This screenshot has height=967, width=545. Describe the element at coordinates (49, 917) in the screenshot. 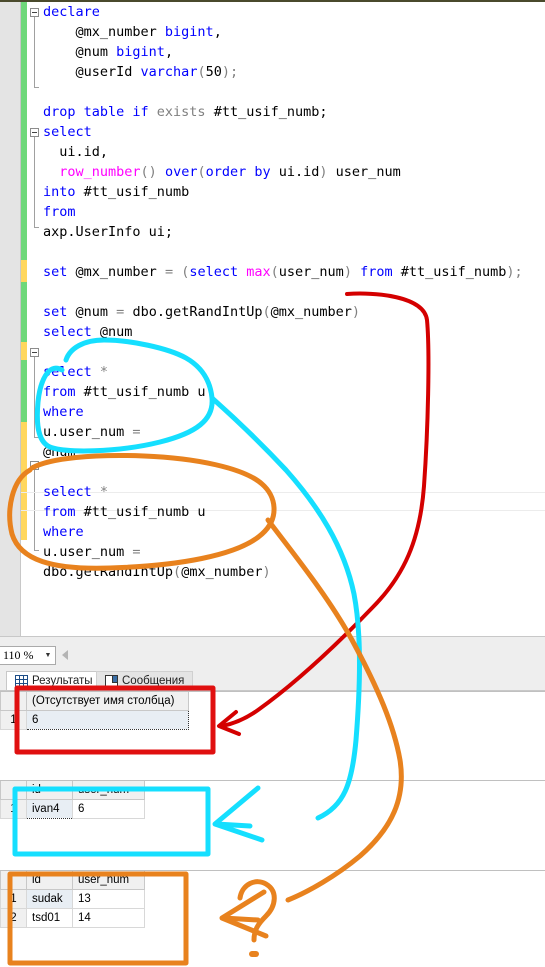

I see `cell-value: tsd01` at that location.